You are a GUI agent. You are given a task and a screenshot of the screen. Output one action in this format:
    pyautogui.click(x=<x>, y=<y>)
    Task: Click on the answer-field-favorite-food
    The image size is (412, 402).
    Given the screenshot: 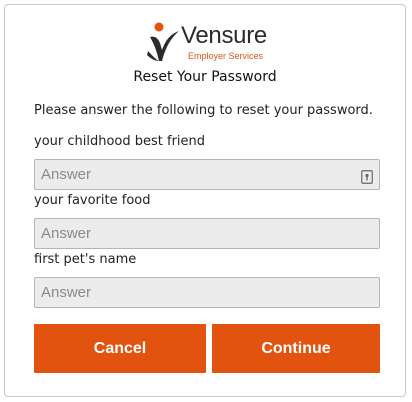 What is the action you would take?
    pyautogui.click(x=207, y=233)
    